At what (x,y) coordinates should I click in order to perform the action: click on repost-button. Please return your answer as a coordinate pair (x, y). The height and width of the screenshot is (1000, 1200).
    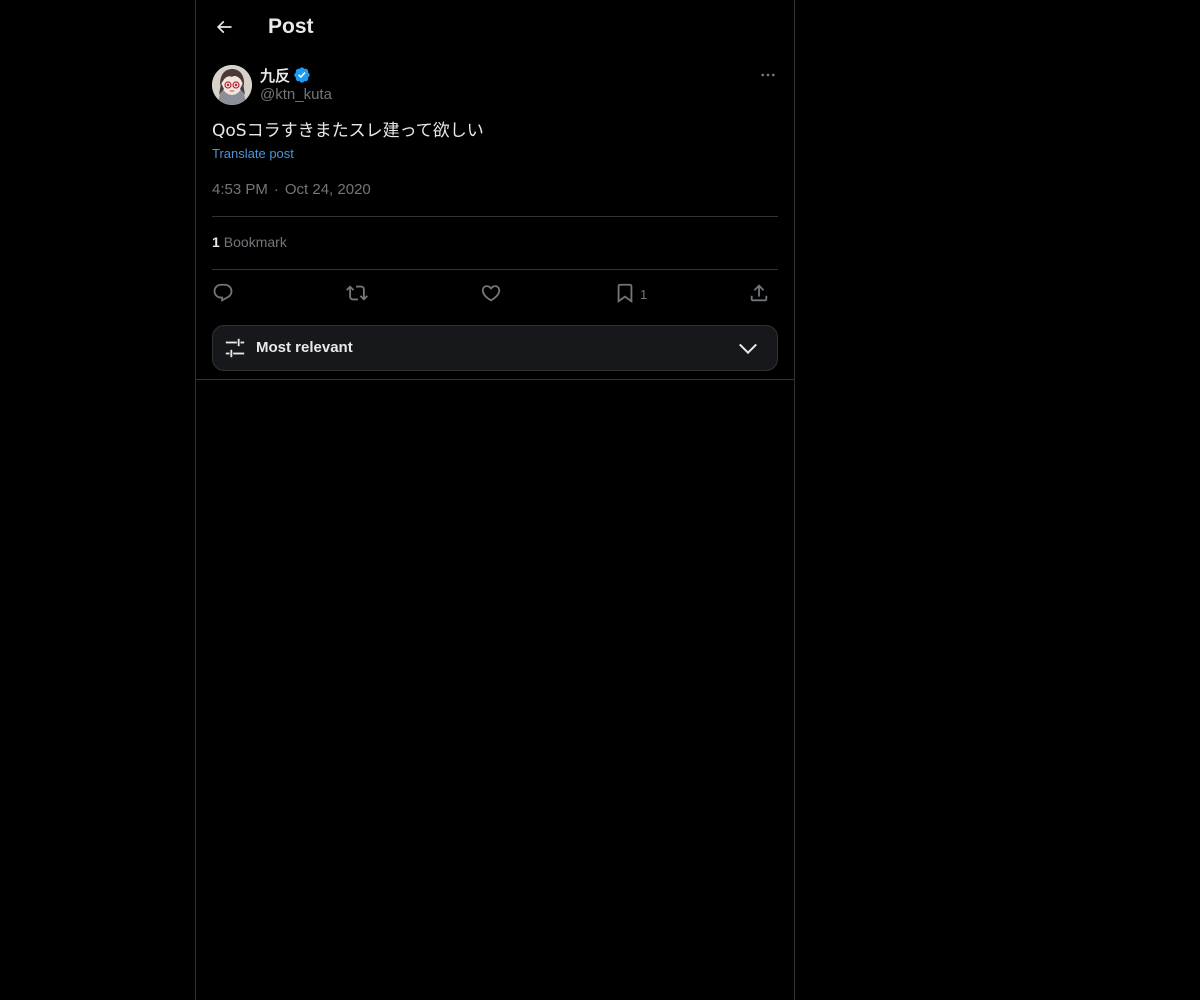
    Looking at the image, I should click on (357, 293).